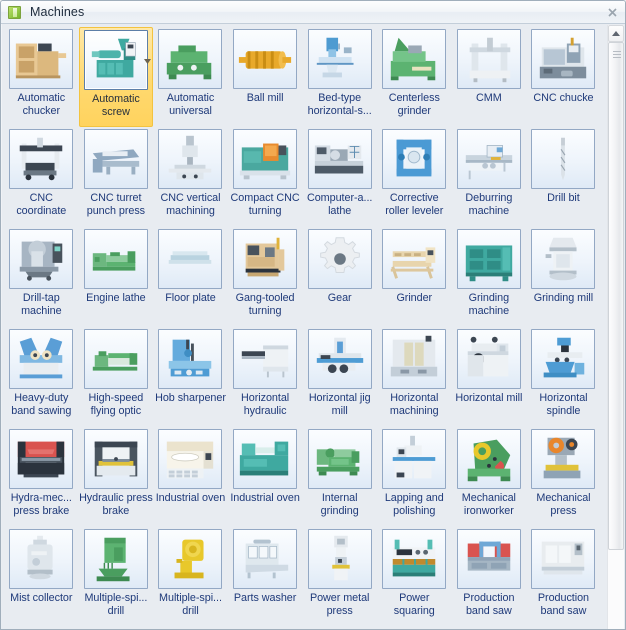 This screenshot has height=630, width=626. What do you see at coordinates (190, 359) in the screenshot?
I see `hob-sharpener-icon` at bounding box center [190, 359].